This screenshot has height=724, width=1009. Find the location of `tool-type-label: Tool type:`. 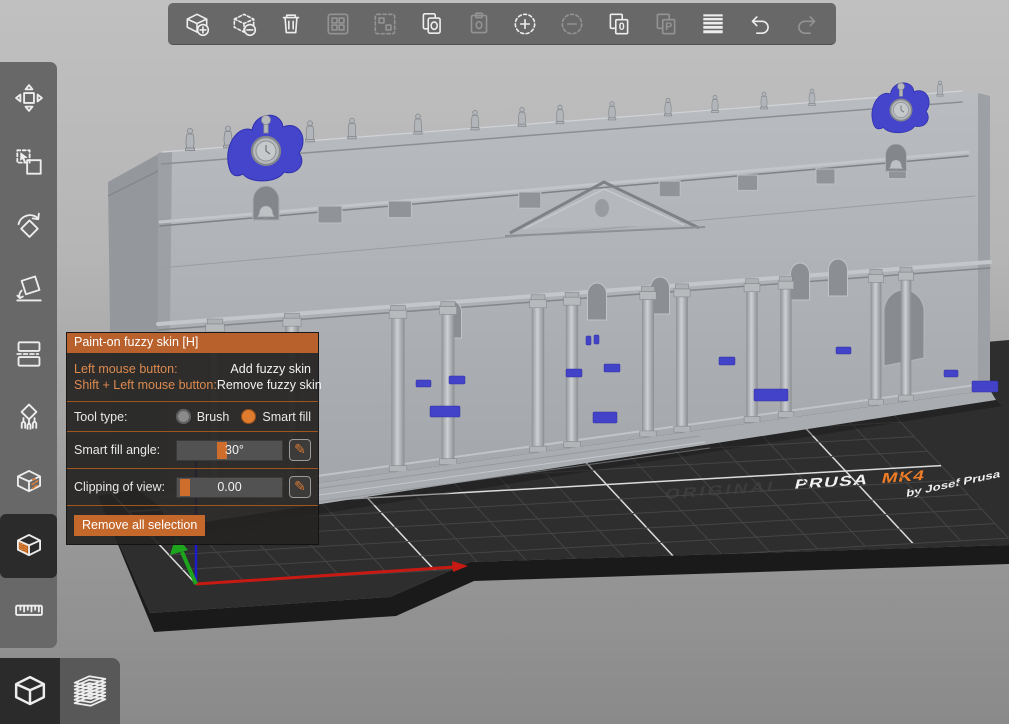

tool-type-label: Tool type: is located at coordinates (101, 416).